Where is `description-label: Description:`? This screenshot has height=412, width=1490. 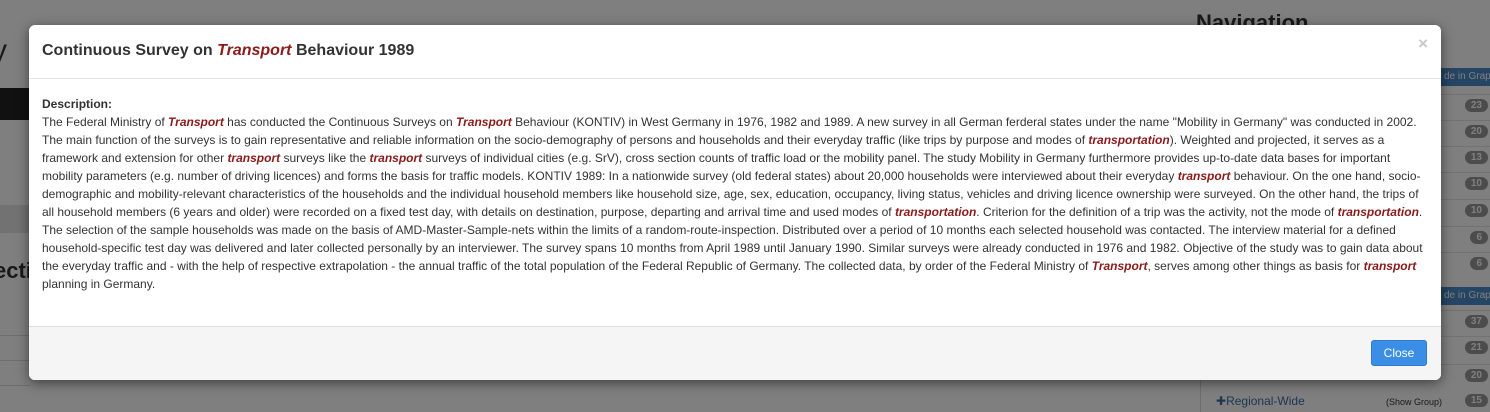 description-label: Description: is located at coordinates (77, 104).